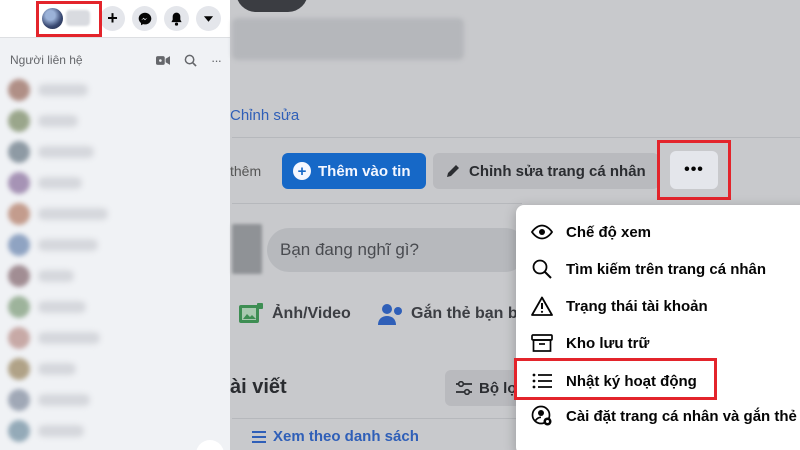  I want to click on menu-item-label: Kho lưu trữ, so click(608, 343).